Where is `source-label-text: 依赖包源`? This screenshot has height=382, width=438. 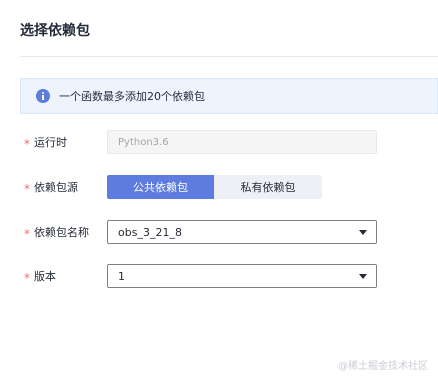
source-label-text: 依赖包源 is located at coordinates (56, 187).